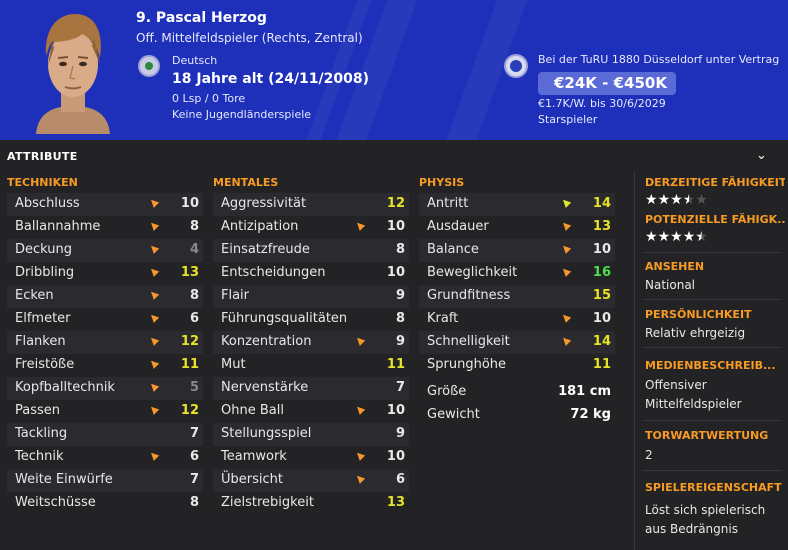 The image size is (788, 550). Describe the element at coordinates (517, 204) in the screenshot. I see `attribute-row: Antritt ▲ 14` at that location.